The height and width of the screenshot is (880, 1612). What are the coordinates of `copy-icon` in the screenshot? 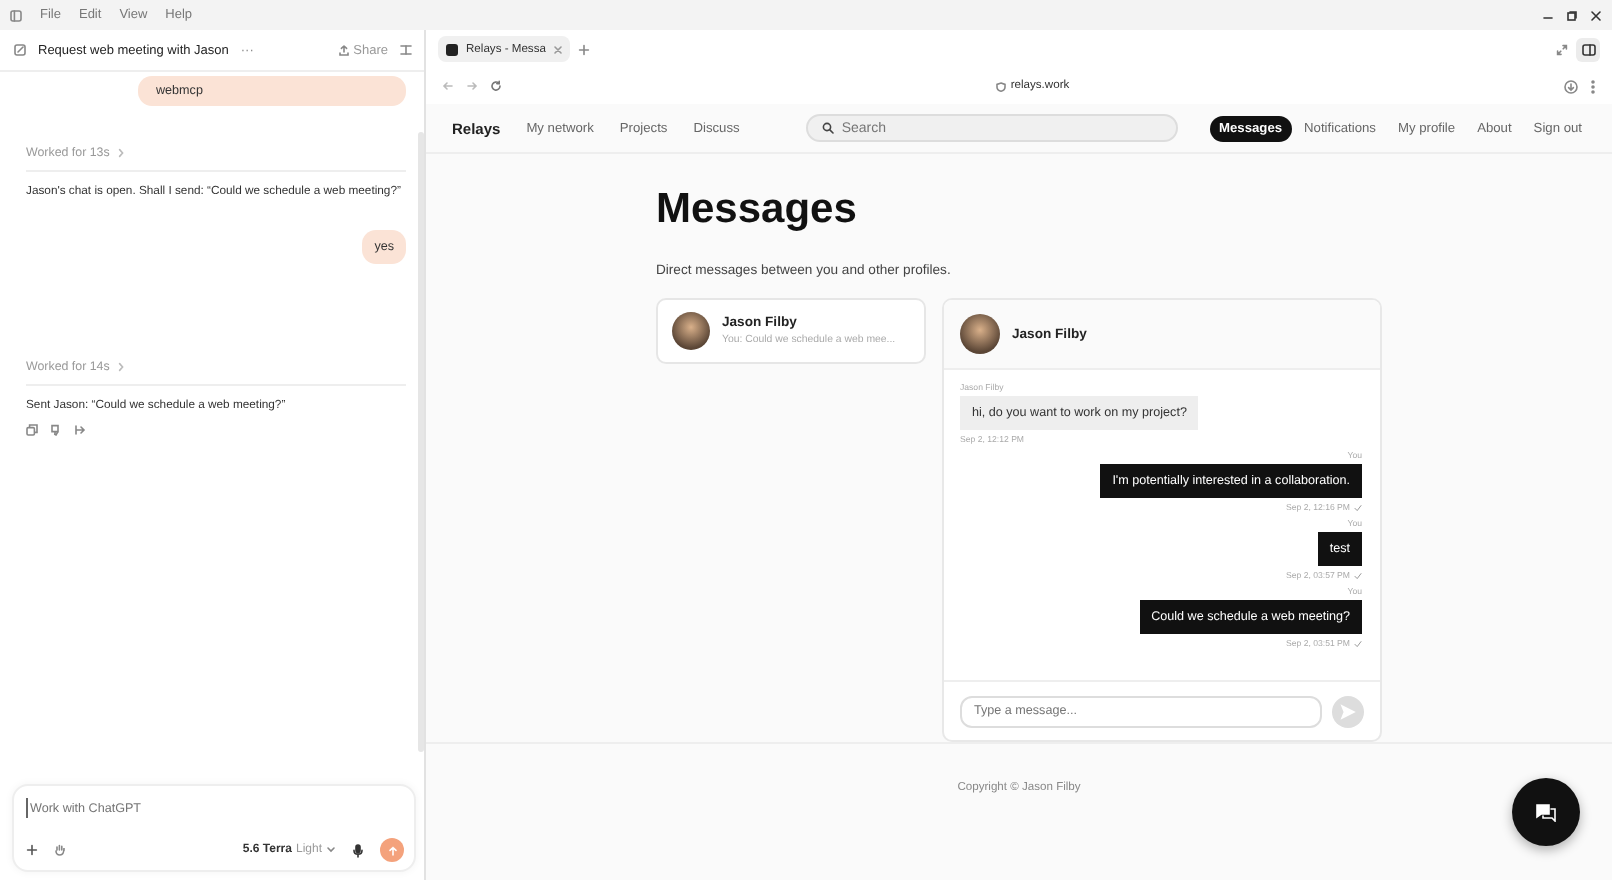 It's located at (32, 430).